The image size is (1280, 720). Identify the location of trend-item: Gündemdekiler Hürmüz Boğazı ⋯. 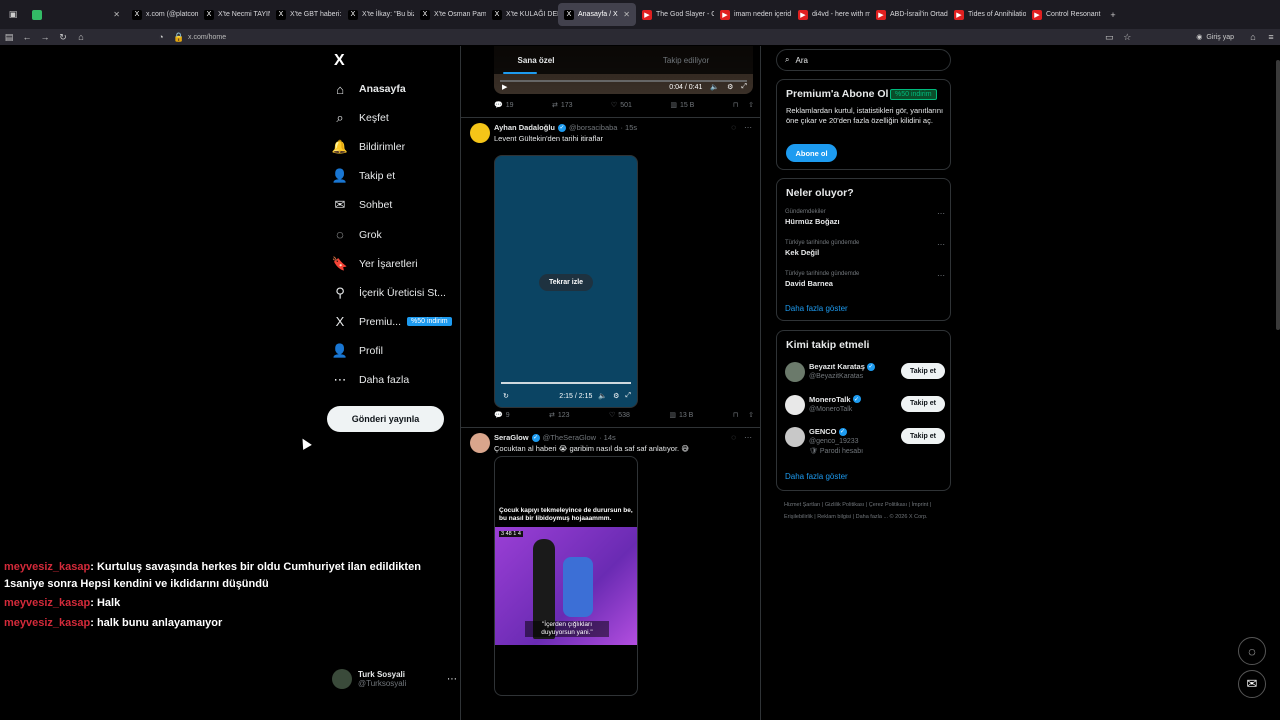
(865, 217).